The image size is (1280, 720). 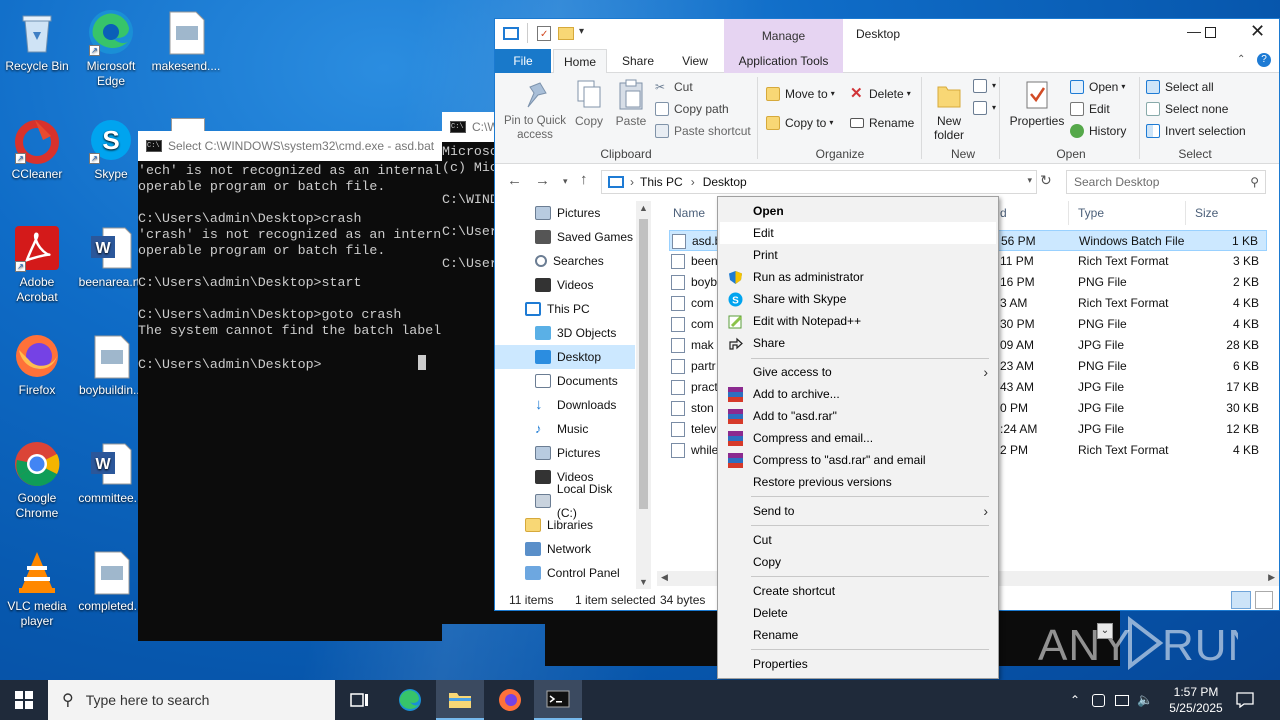 What do you see at coordinates (565, 213) in the screenshot?
I see `nav-item-pictures: Pictures` at bounding box center [565, 213].